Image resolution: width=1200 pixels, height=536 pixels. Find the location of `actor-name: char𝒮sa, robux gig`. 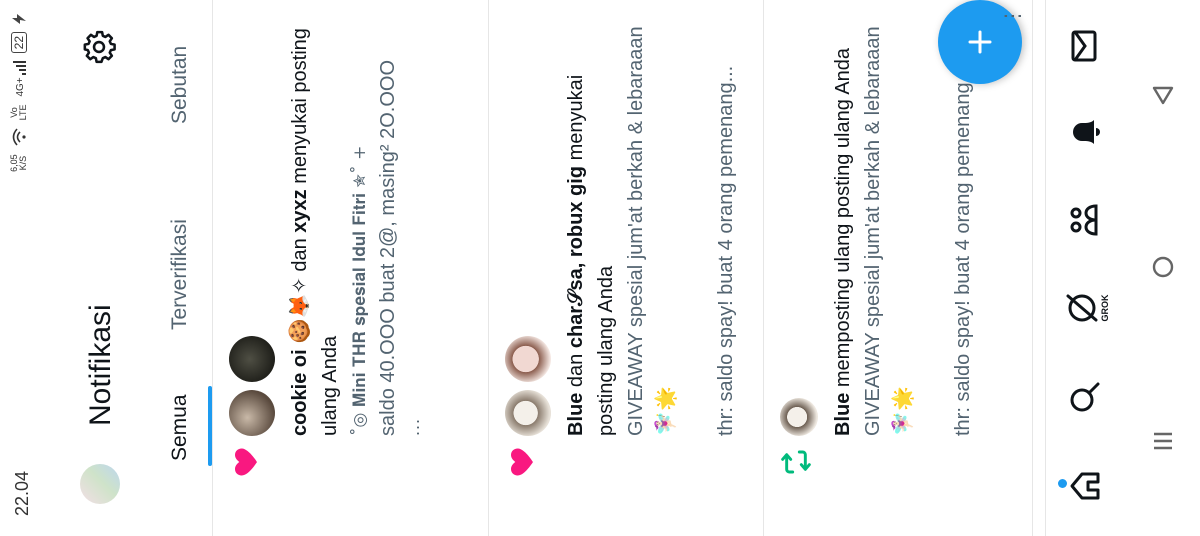

actor-name: char𝒮sa, robux gig is located at coordinates (576, 257).